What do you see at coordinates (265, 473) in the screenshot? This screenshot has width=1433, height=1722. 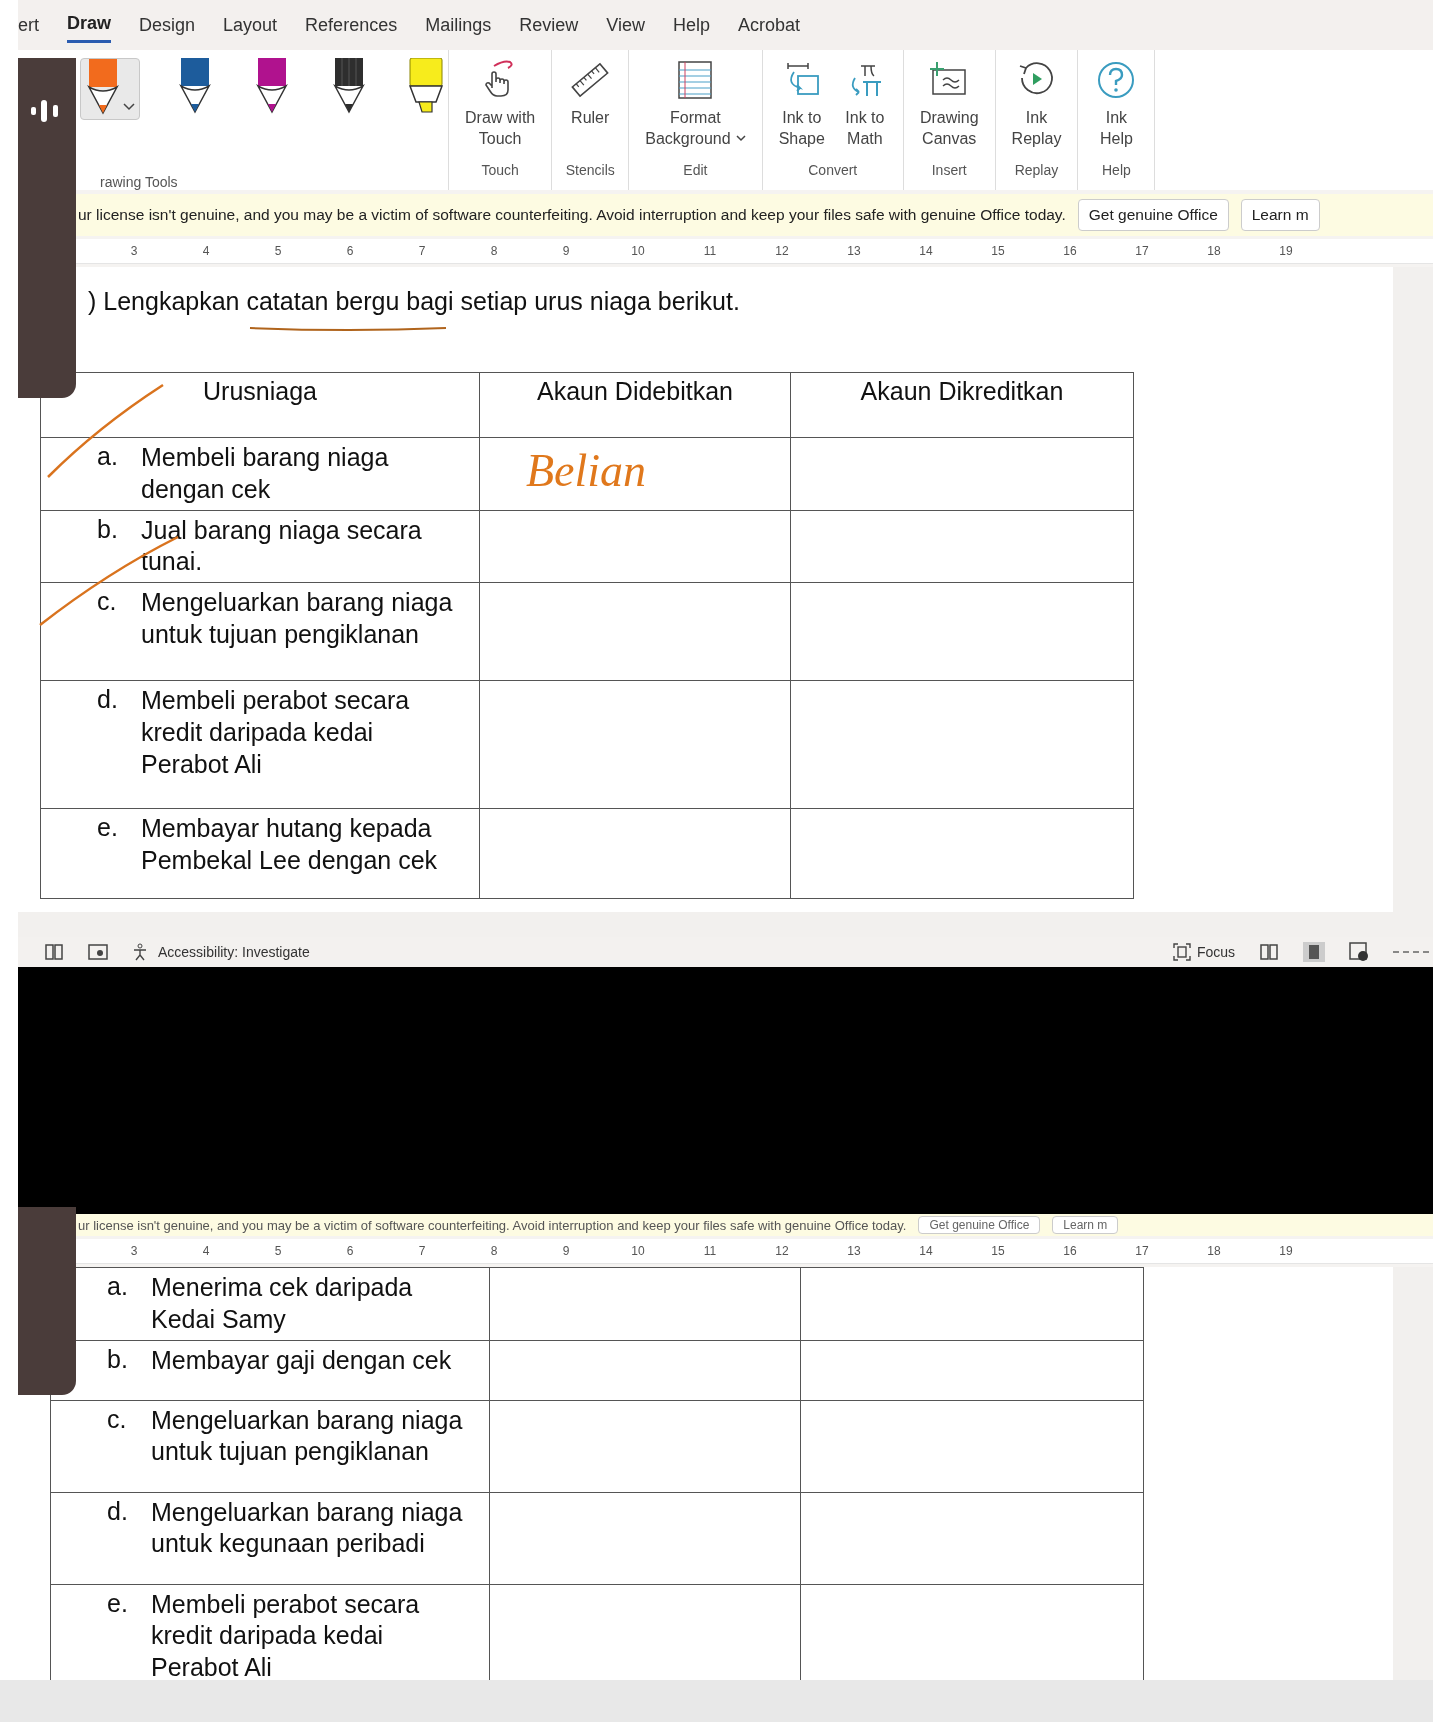 I see `transaction-text: Membeli barang niaga dengan cek` at bounding box center [265, 473].